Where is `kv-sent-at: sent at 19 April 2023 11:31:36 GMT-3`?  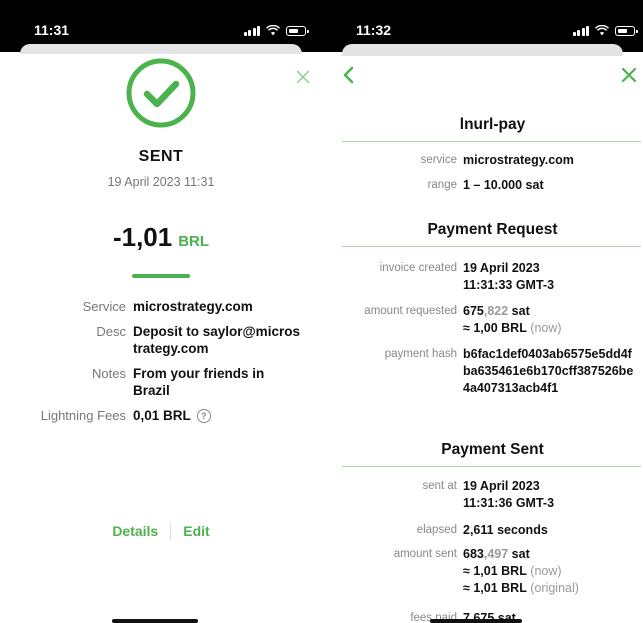
kv-sent-at: sent at 19 April 2023 11:31:36 GMT-3 is located at coordinates (482, 495).